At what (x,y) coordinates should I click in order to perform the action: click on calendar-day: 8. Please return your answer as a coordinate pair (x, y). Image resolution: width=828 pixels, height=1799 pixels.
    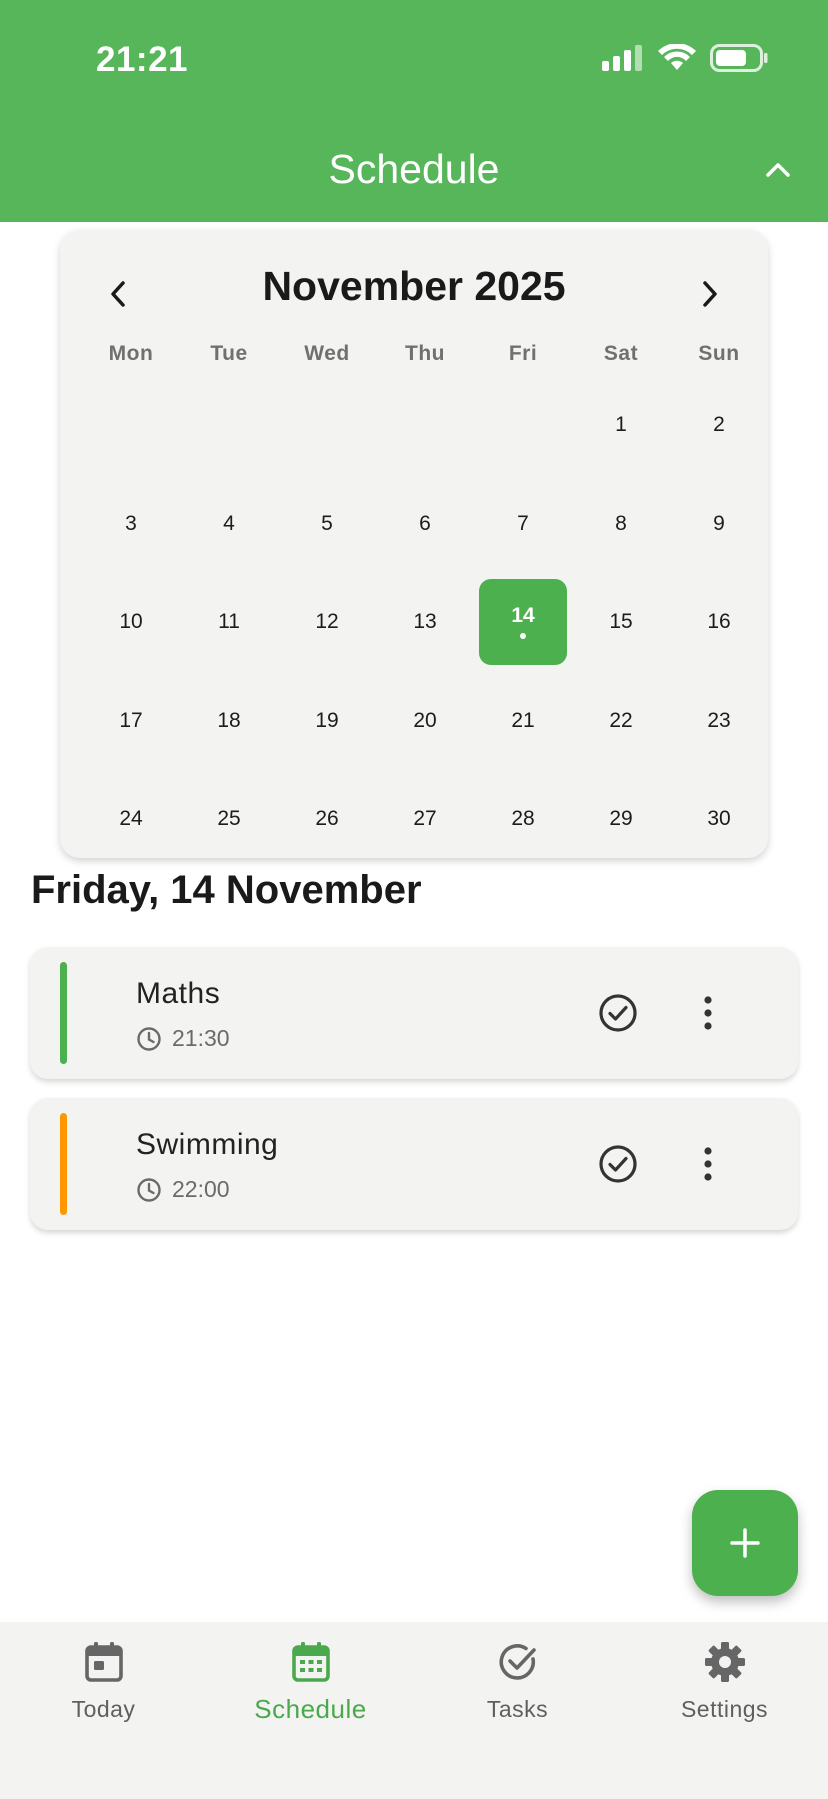
    Looking at the image, I should click on (621, 524).